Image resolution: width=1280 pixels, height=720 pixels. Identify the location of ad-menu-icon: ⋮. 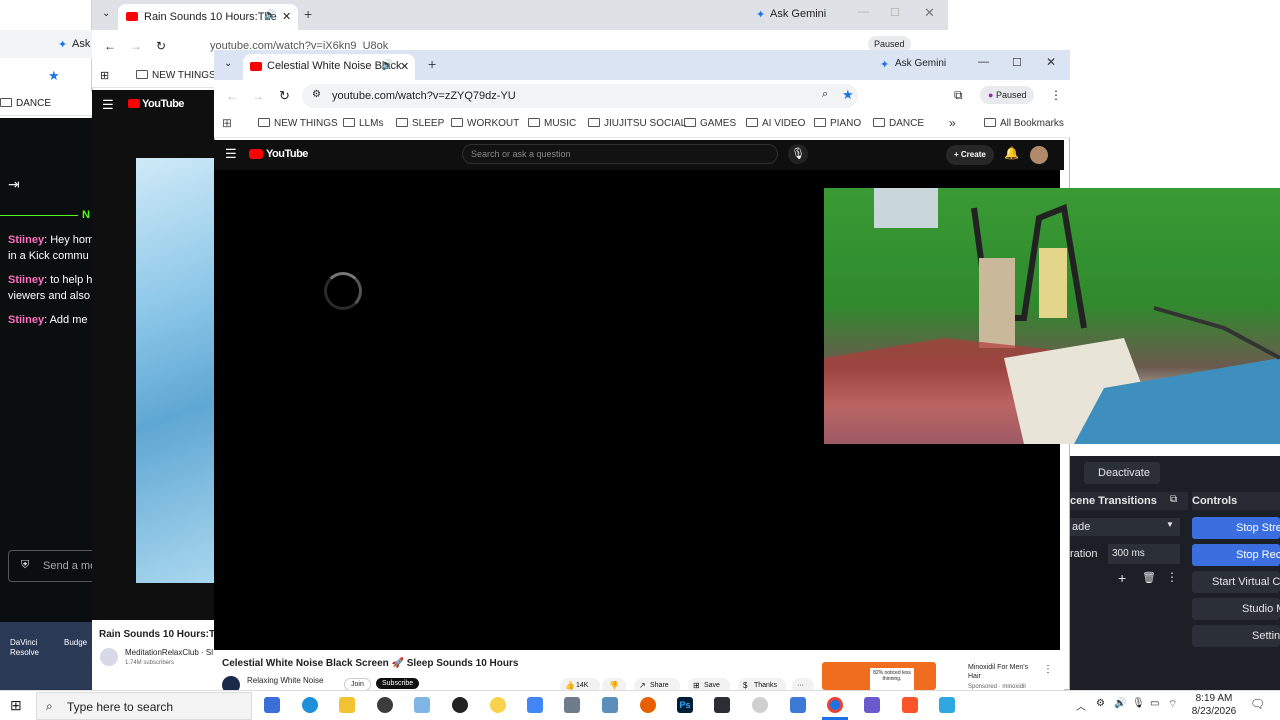
(1048, 669).